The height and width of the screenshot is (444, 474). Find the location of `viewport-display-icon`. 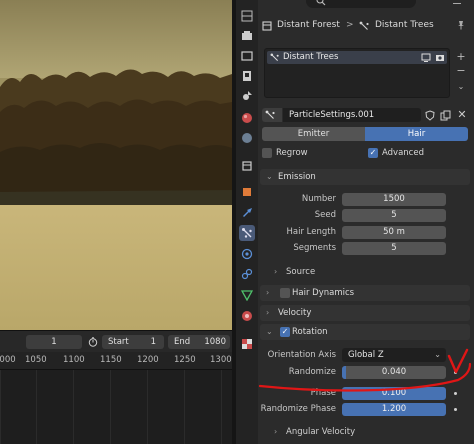

viewport-display-icon is located at coordinates (426, 57).